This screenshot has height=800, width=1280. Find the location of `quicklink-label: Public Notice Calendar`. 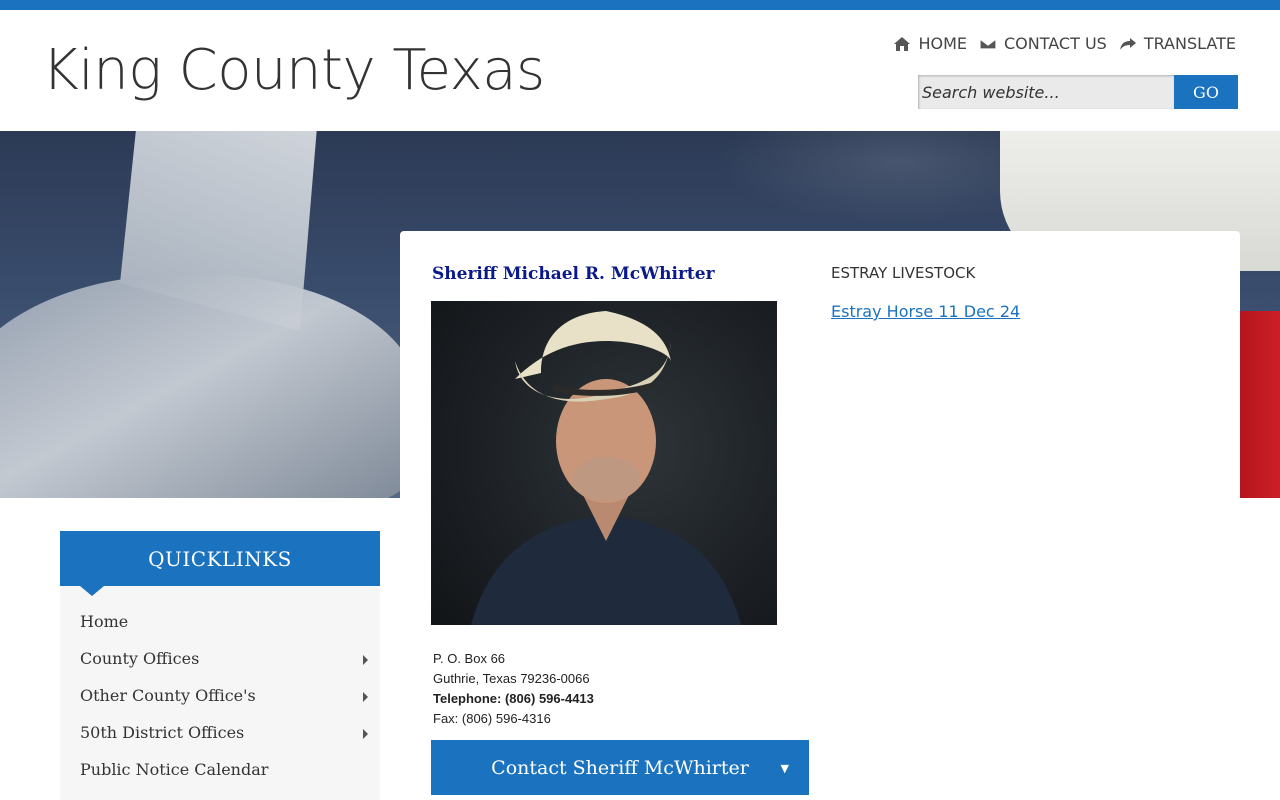

quicklink-label: Public Notice Calendar is located at coordinates (174, 769).